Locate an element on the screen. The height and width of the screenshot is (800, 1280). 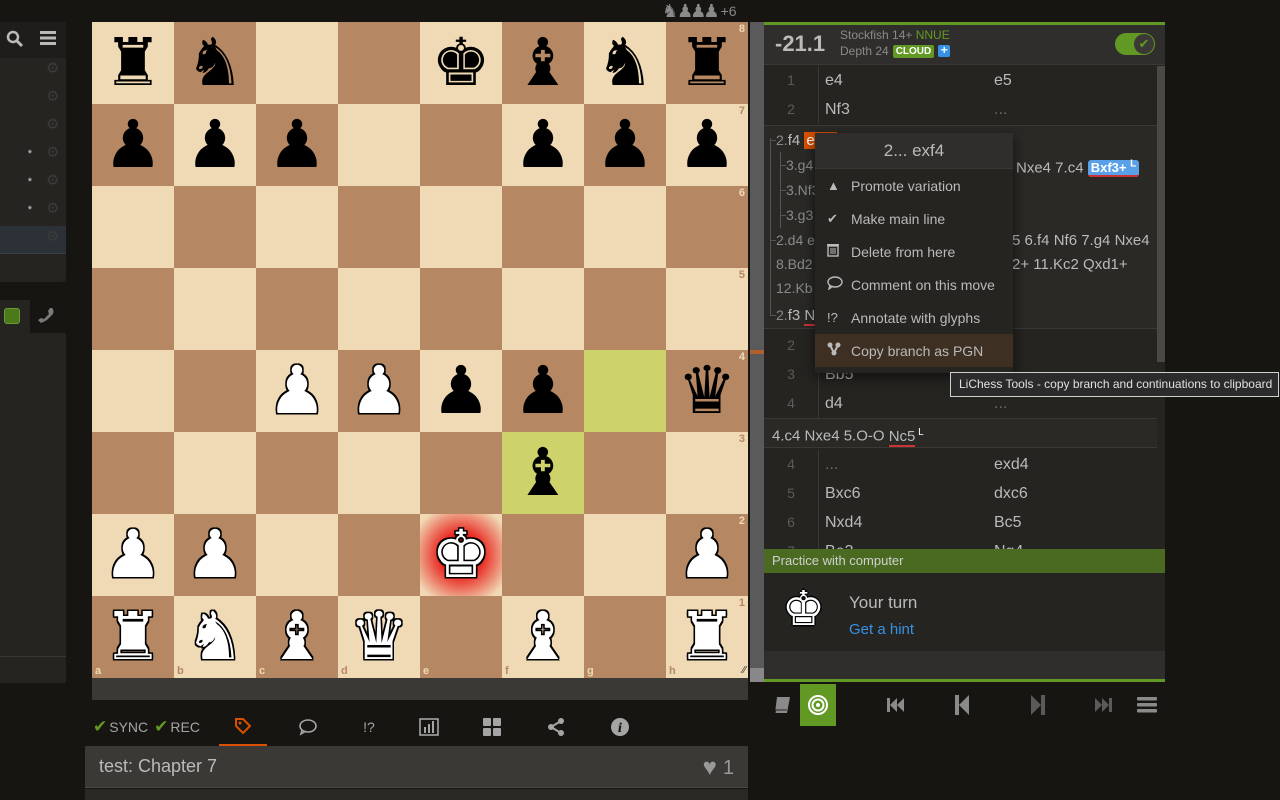
square-e4: ♟ is located at coordinates (461, 391).